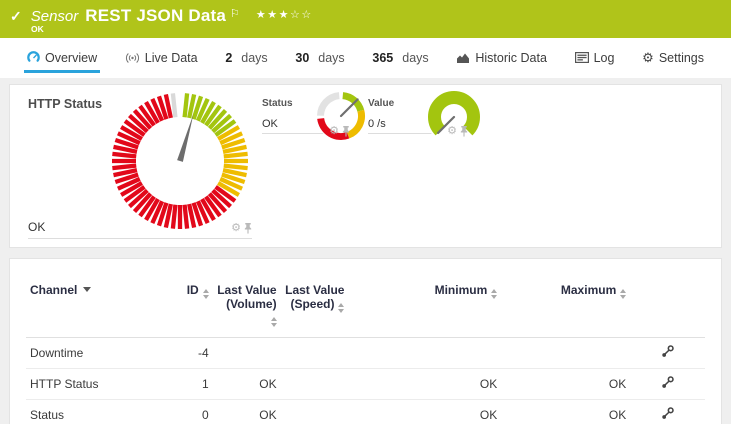  Describe the element at coordinates (54, 16) in the screenshot. I see `object-kind-label: Sensor` at that location.